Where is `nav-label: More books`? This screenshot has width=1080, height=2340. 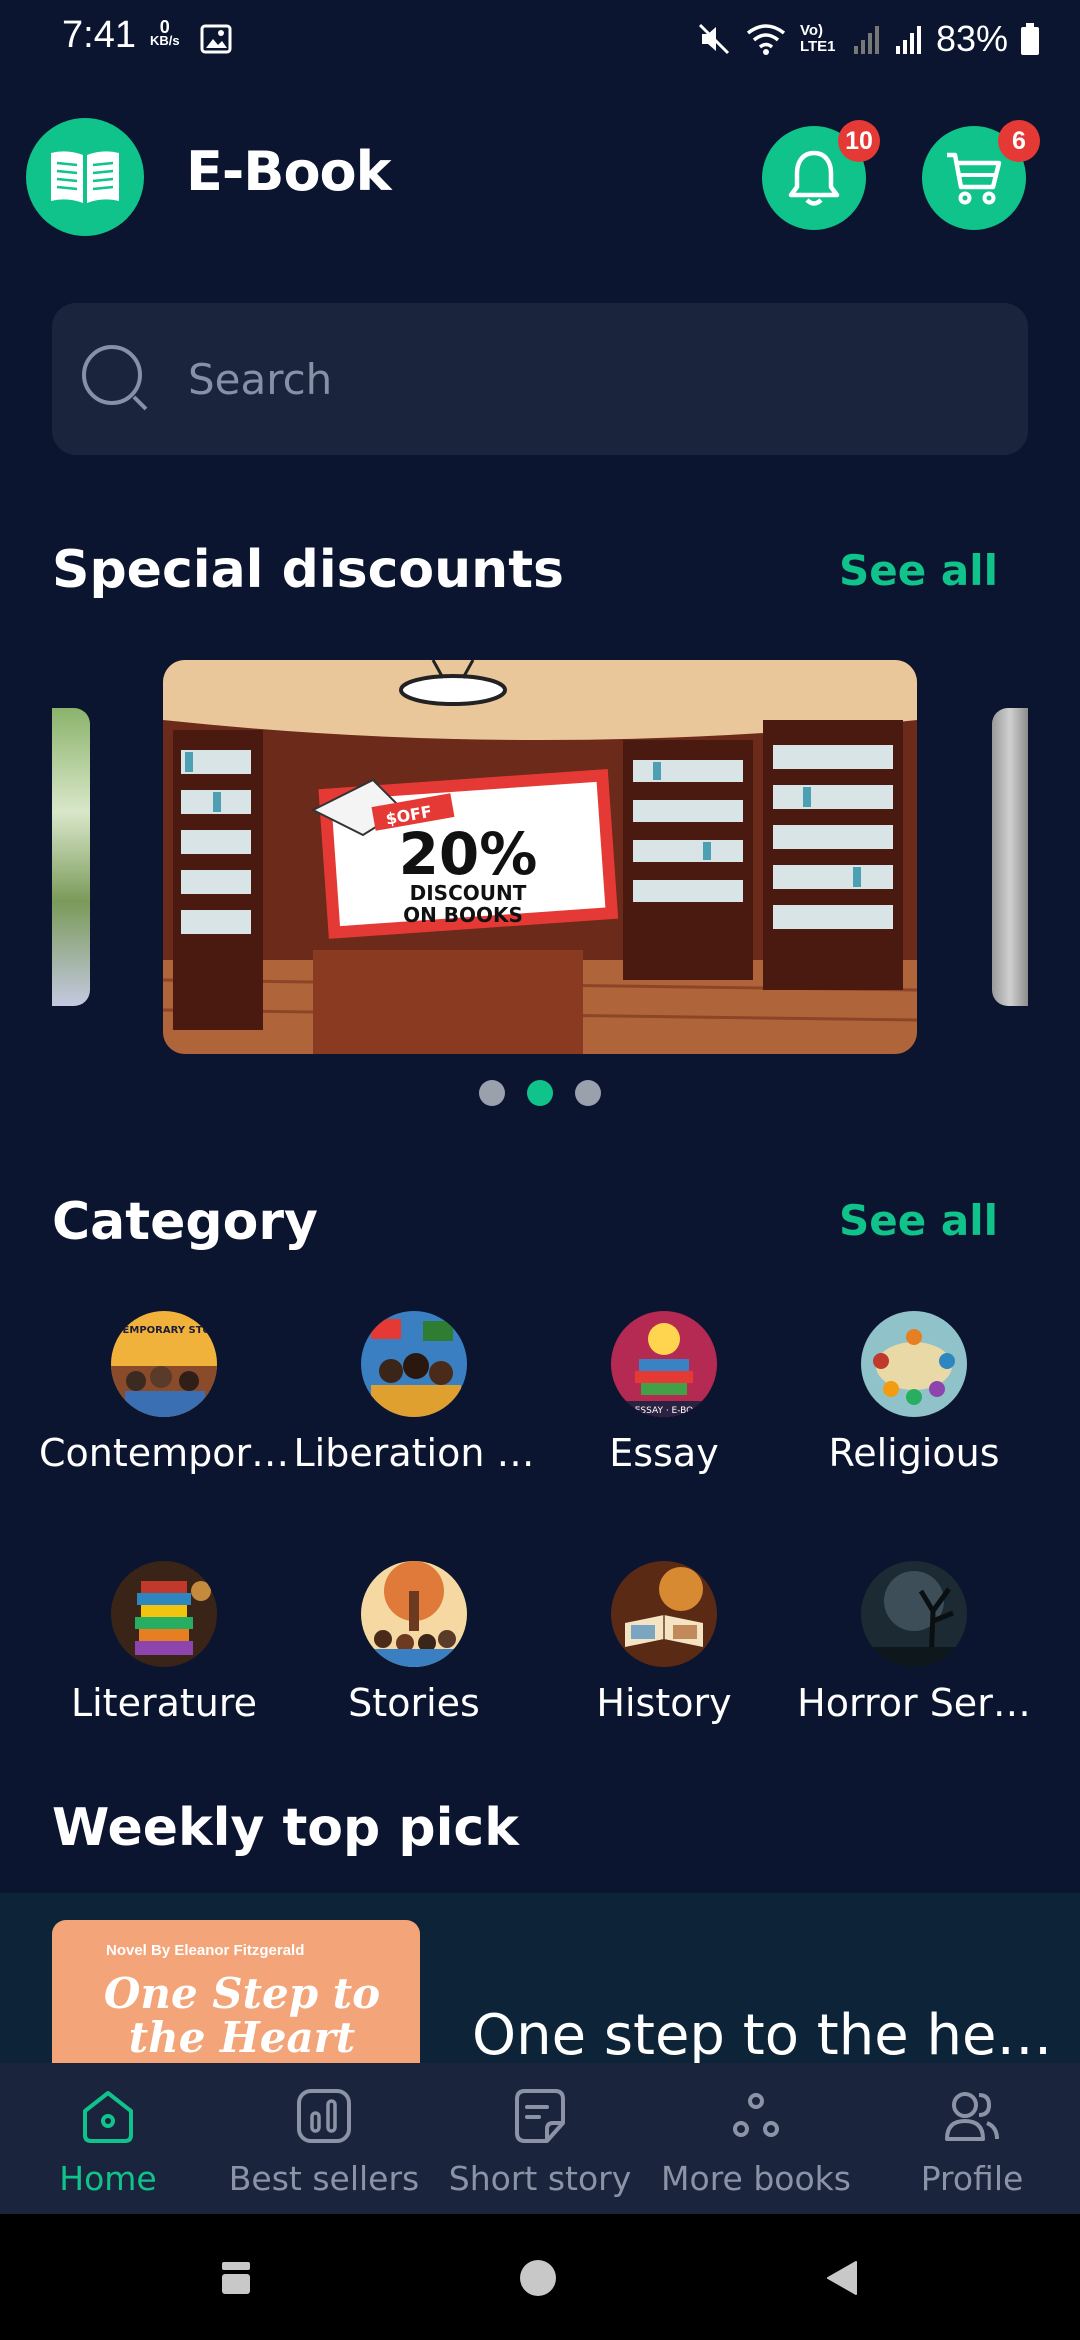 nav-label: More books is located at coordinates (756, 2178).